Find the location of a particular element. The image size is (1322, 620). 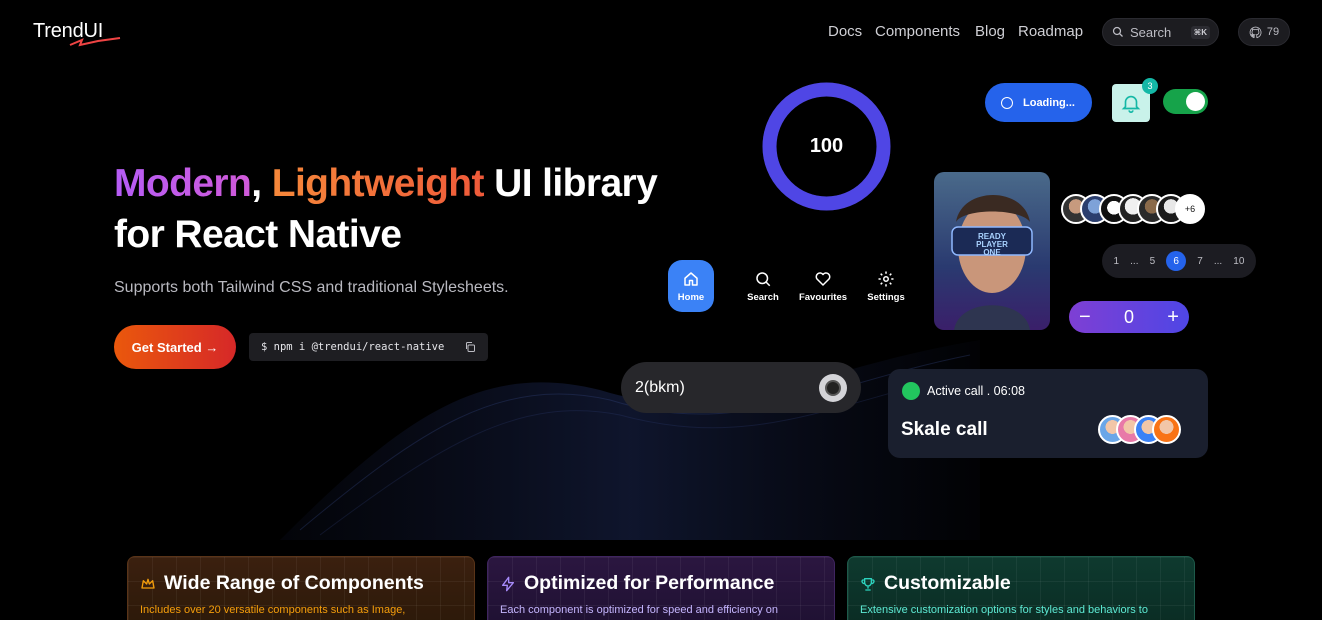

home-icon is located at coordinates (691, 278).